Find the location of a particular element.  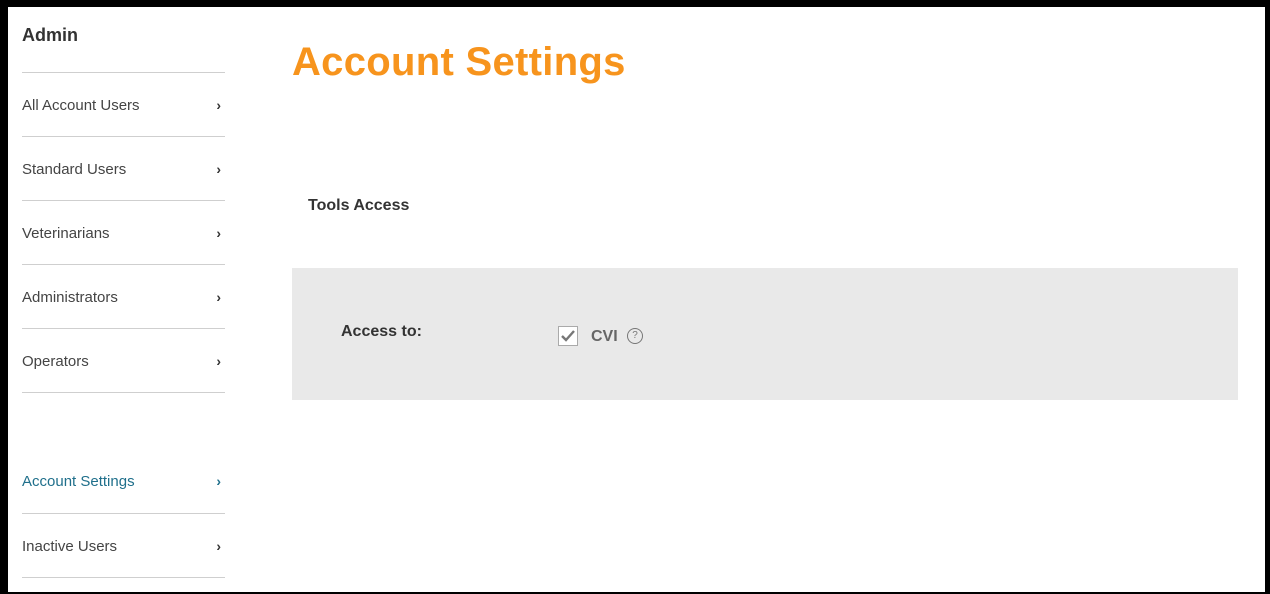

sidebar-item-inactive-users: Inactive Users › is located at coordinates (123, 545).